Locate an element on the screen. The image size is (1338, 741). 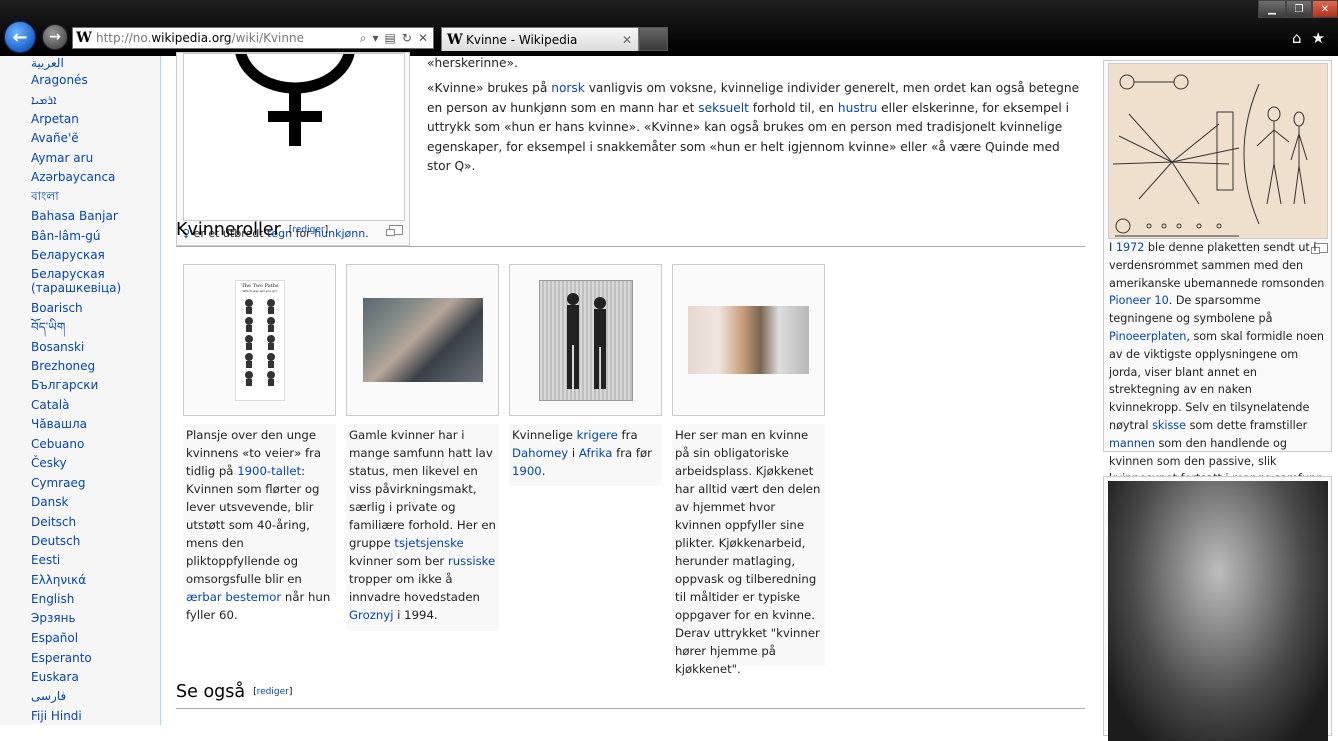
minimize-icon: ▁ is located at coordinates (1272, 9).